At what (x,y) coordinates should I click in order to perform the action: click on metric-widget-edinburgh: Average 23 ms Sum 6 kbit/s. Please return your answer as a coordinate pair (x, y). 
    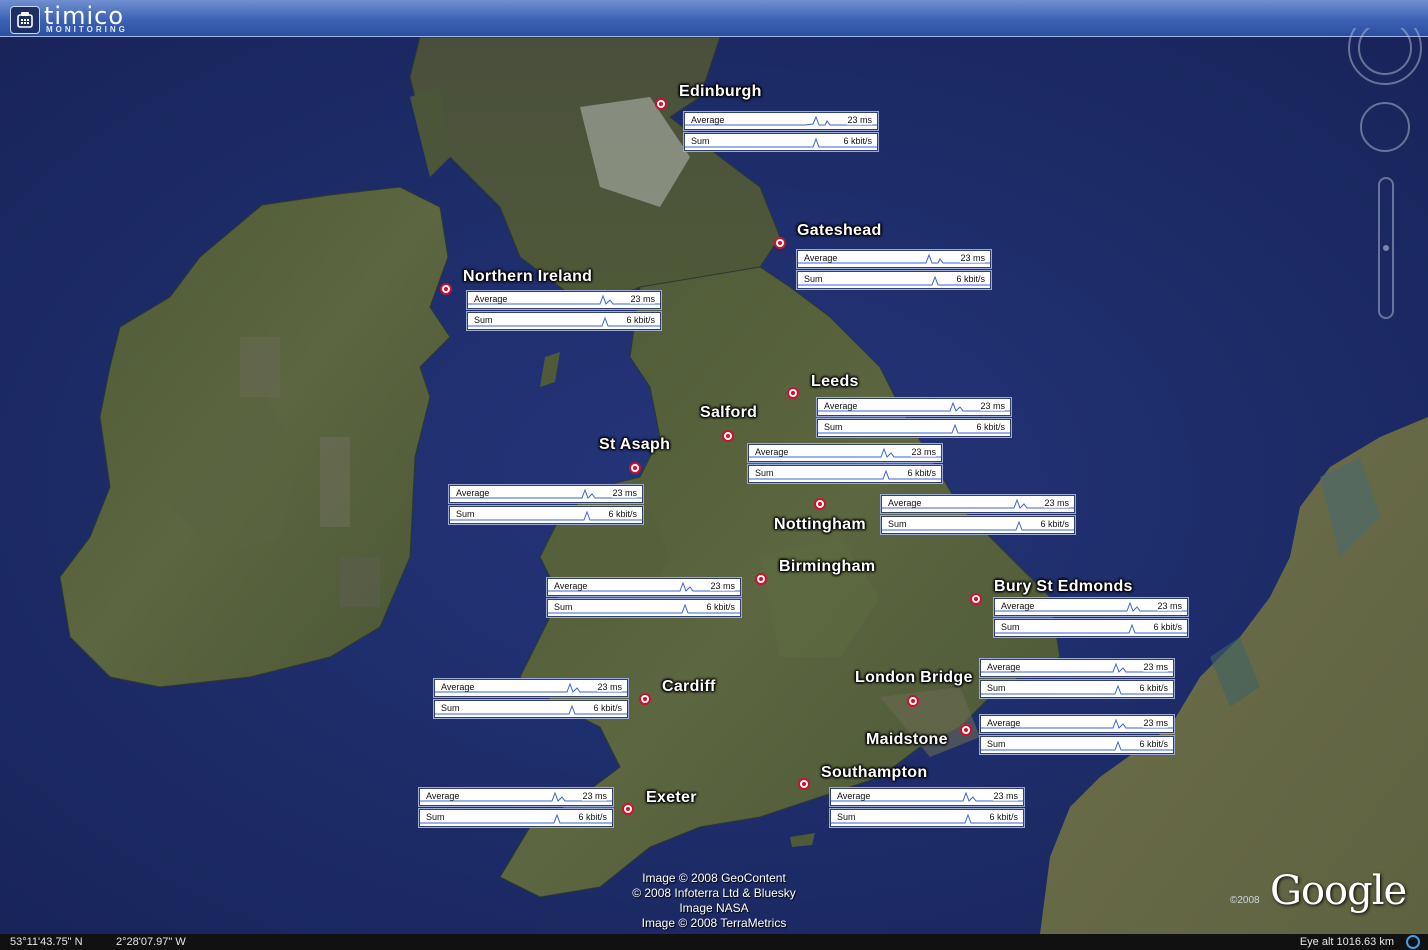
    Looking at the image, I should click on (781, 133).